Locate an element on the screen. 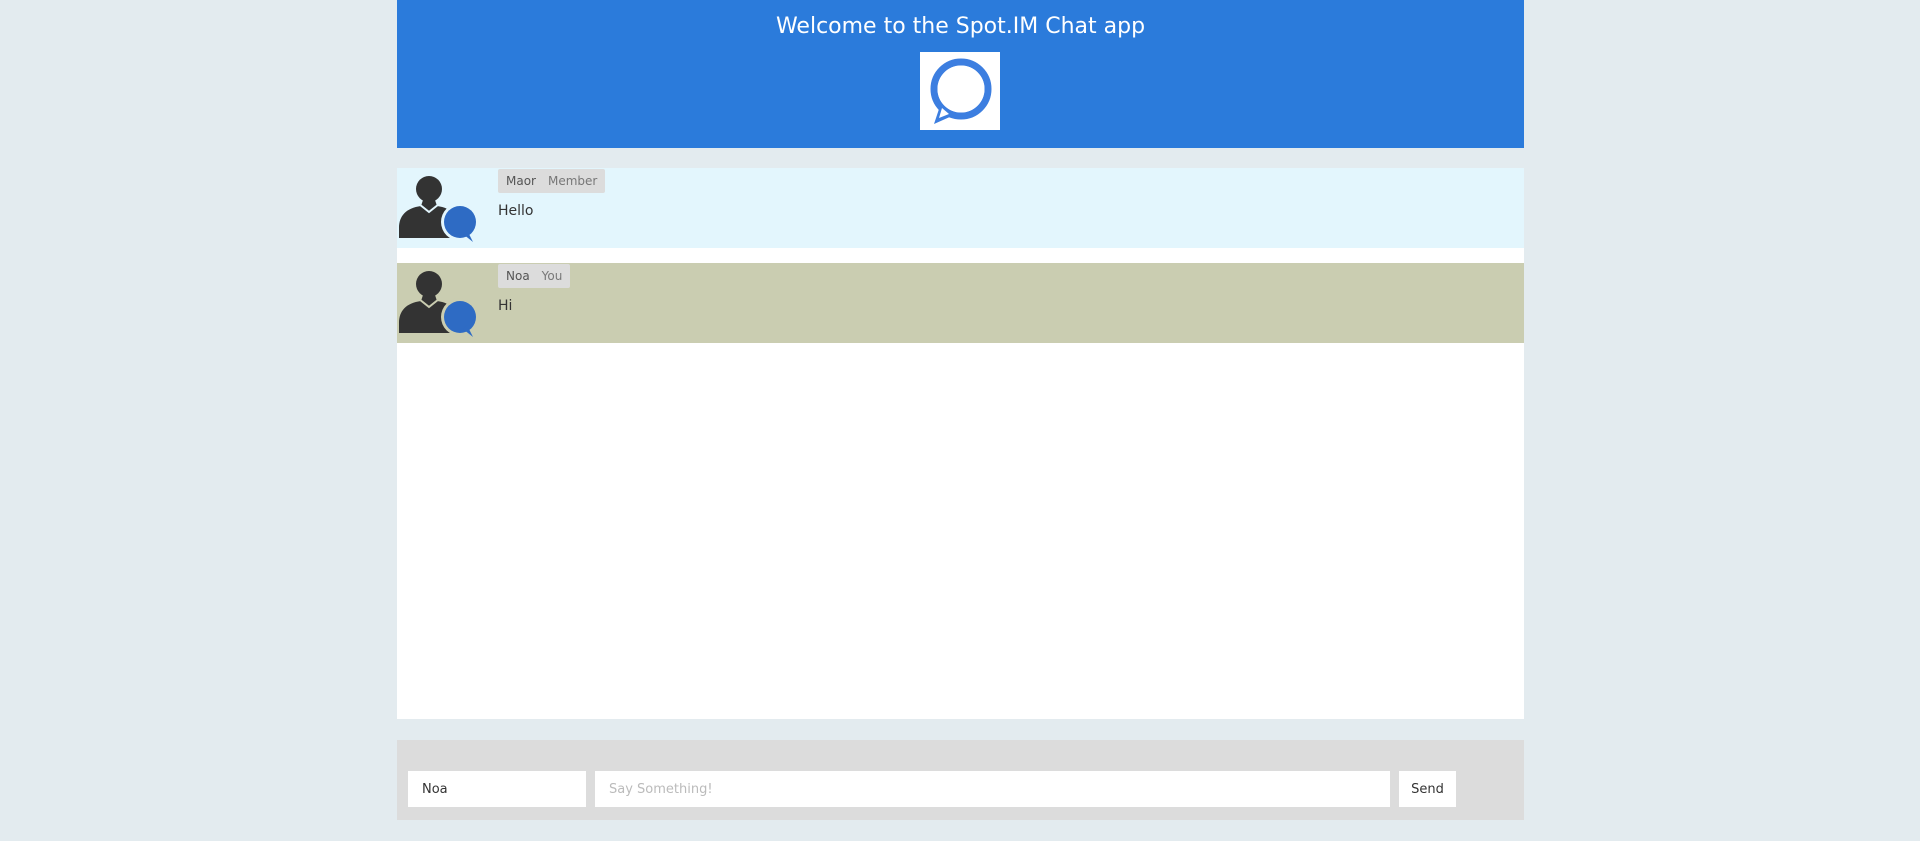 The width and height of the screenshot is (1920, 841). message-input is located at coordinates (992, 789).